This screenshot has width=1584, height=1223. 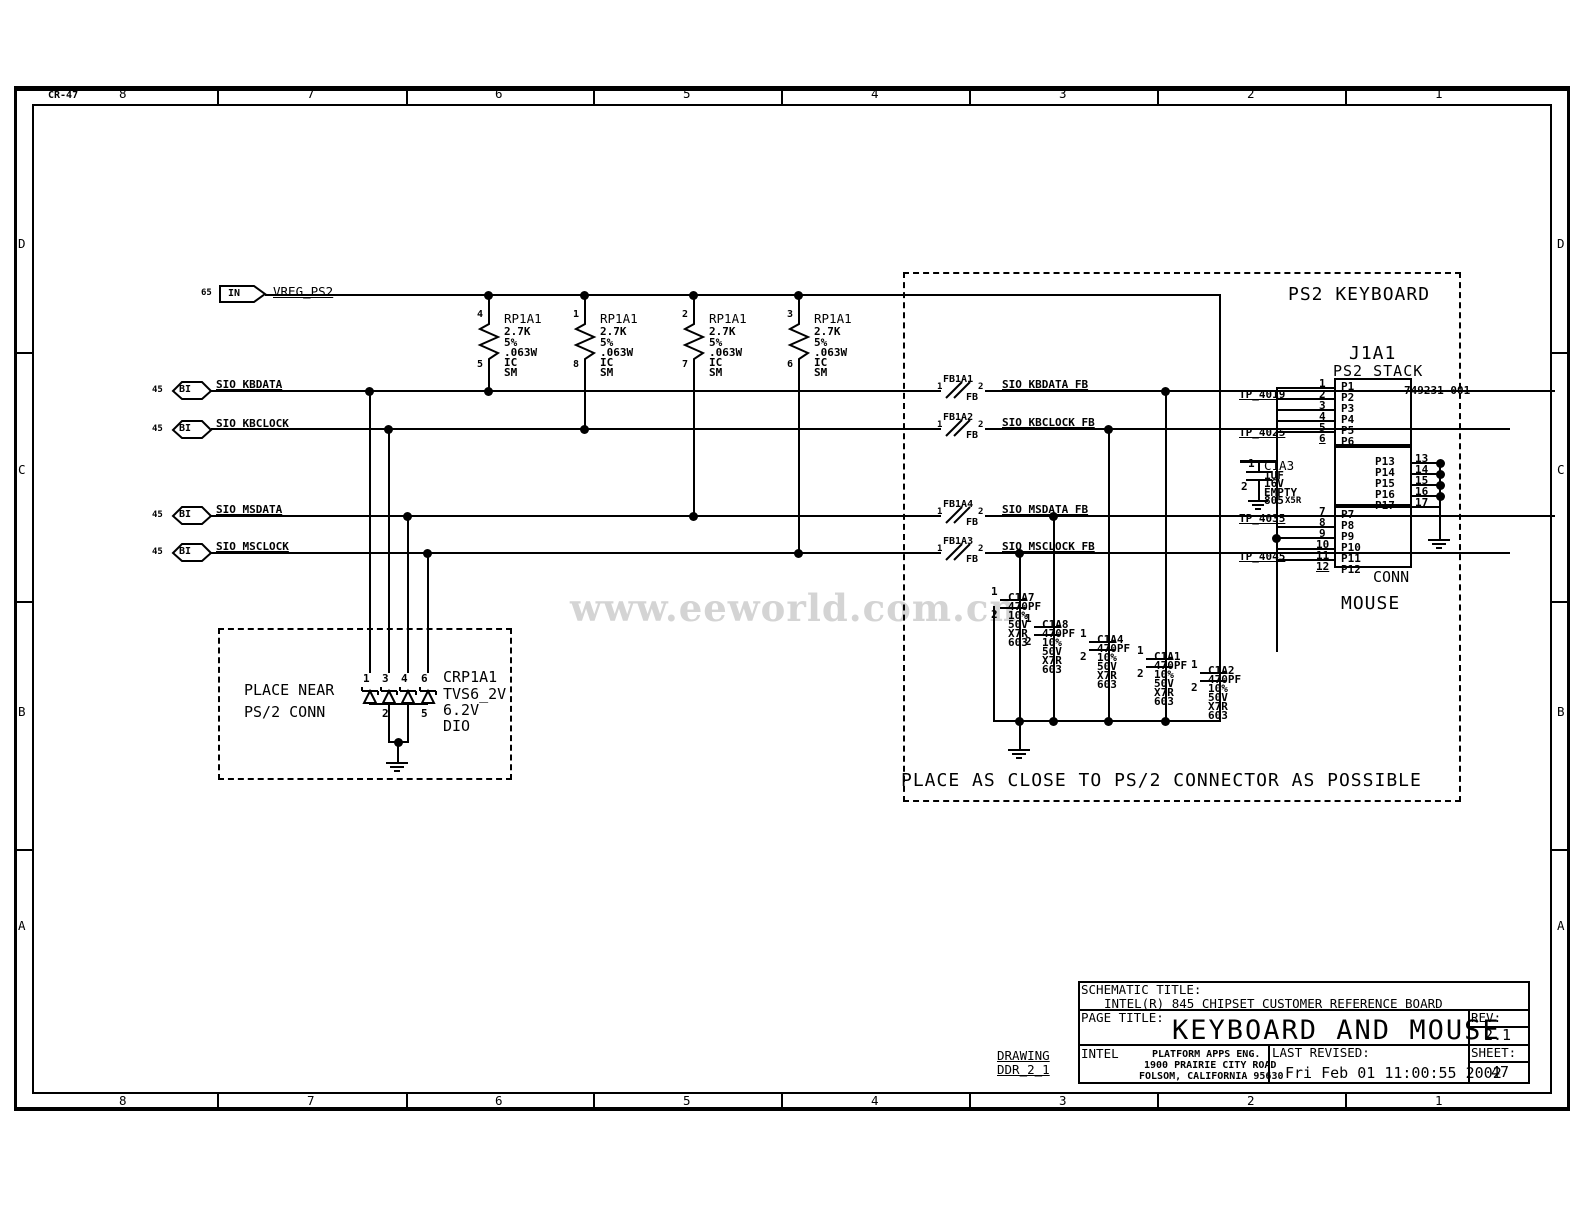 I want to click on tvs-anode-pin-1: 1, so click(x=366, y=678).